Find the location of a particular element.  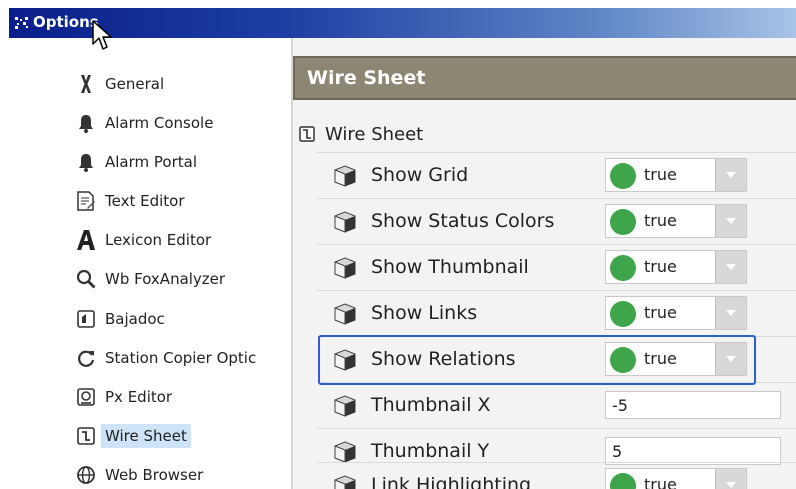

sidebar-item-label: Web Browser is located at coordinates (154, 475).